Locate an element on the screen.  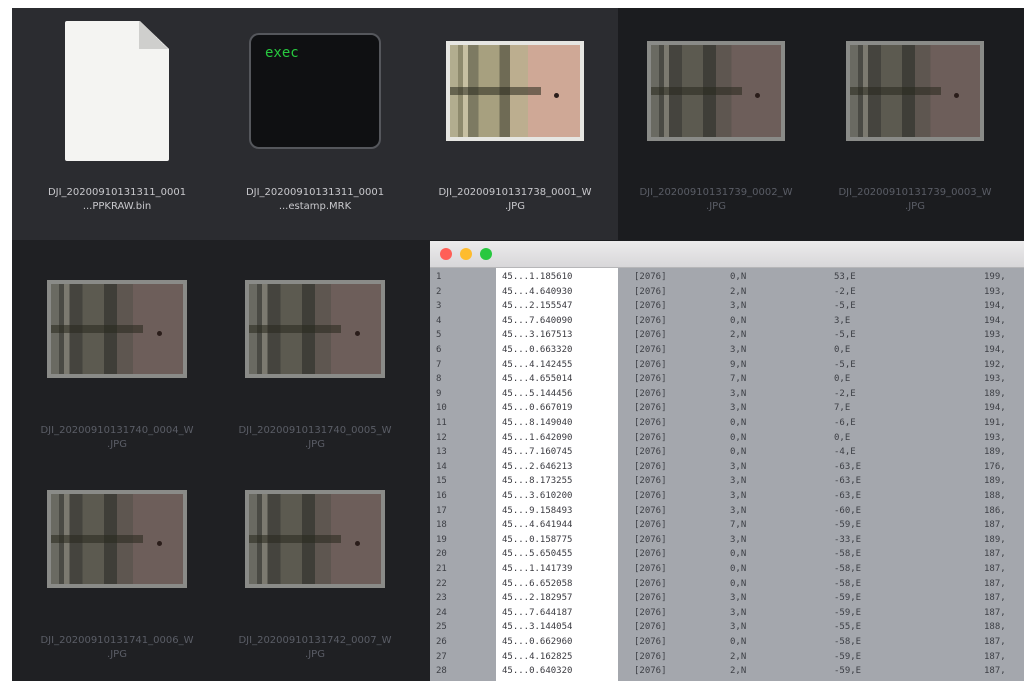
row-field: 26 is located at coordinates (441, 642).